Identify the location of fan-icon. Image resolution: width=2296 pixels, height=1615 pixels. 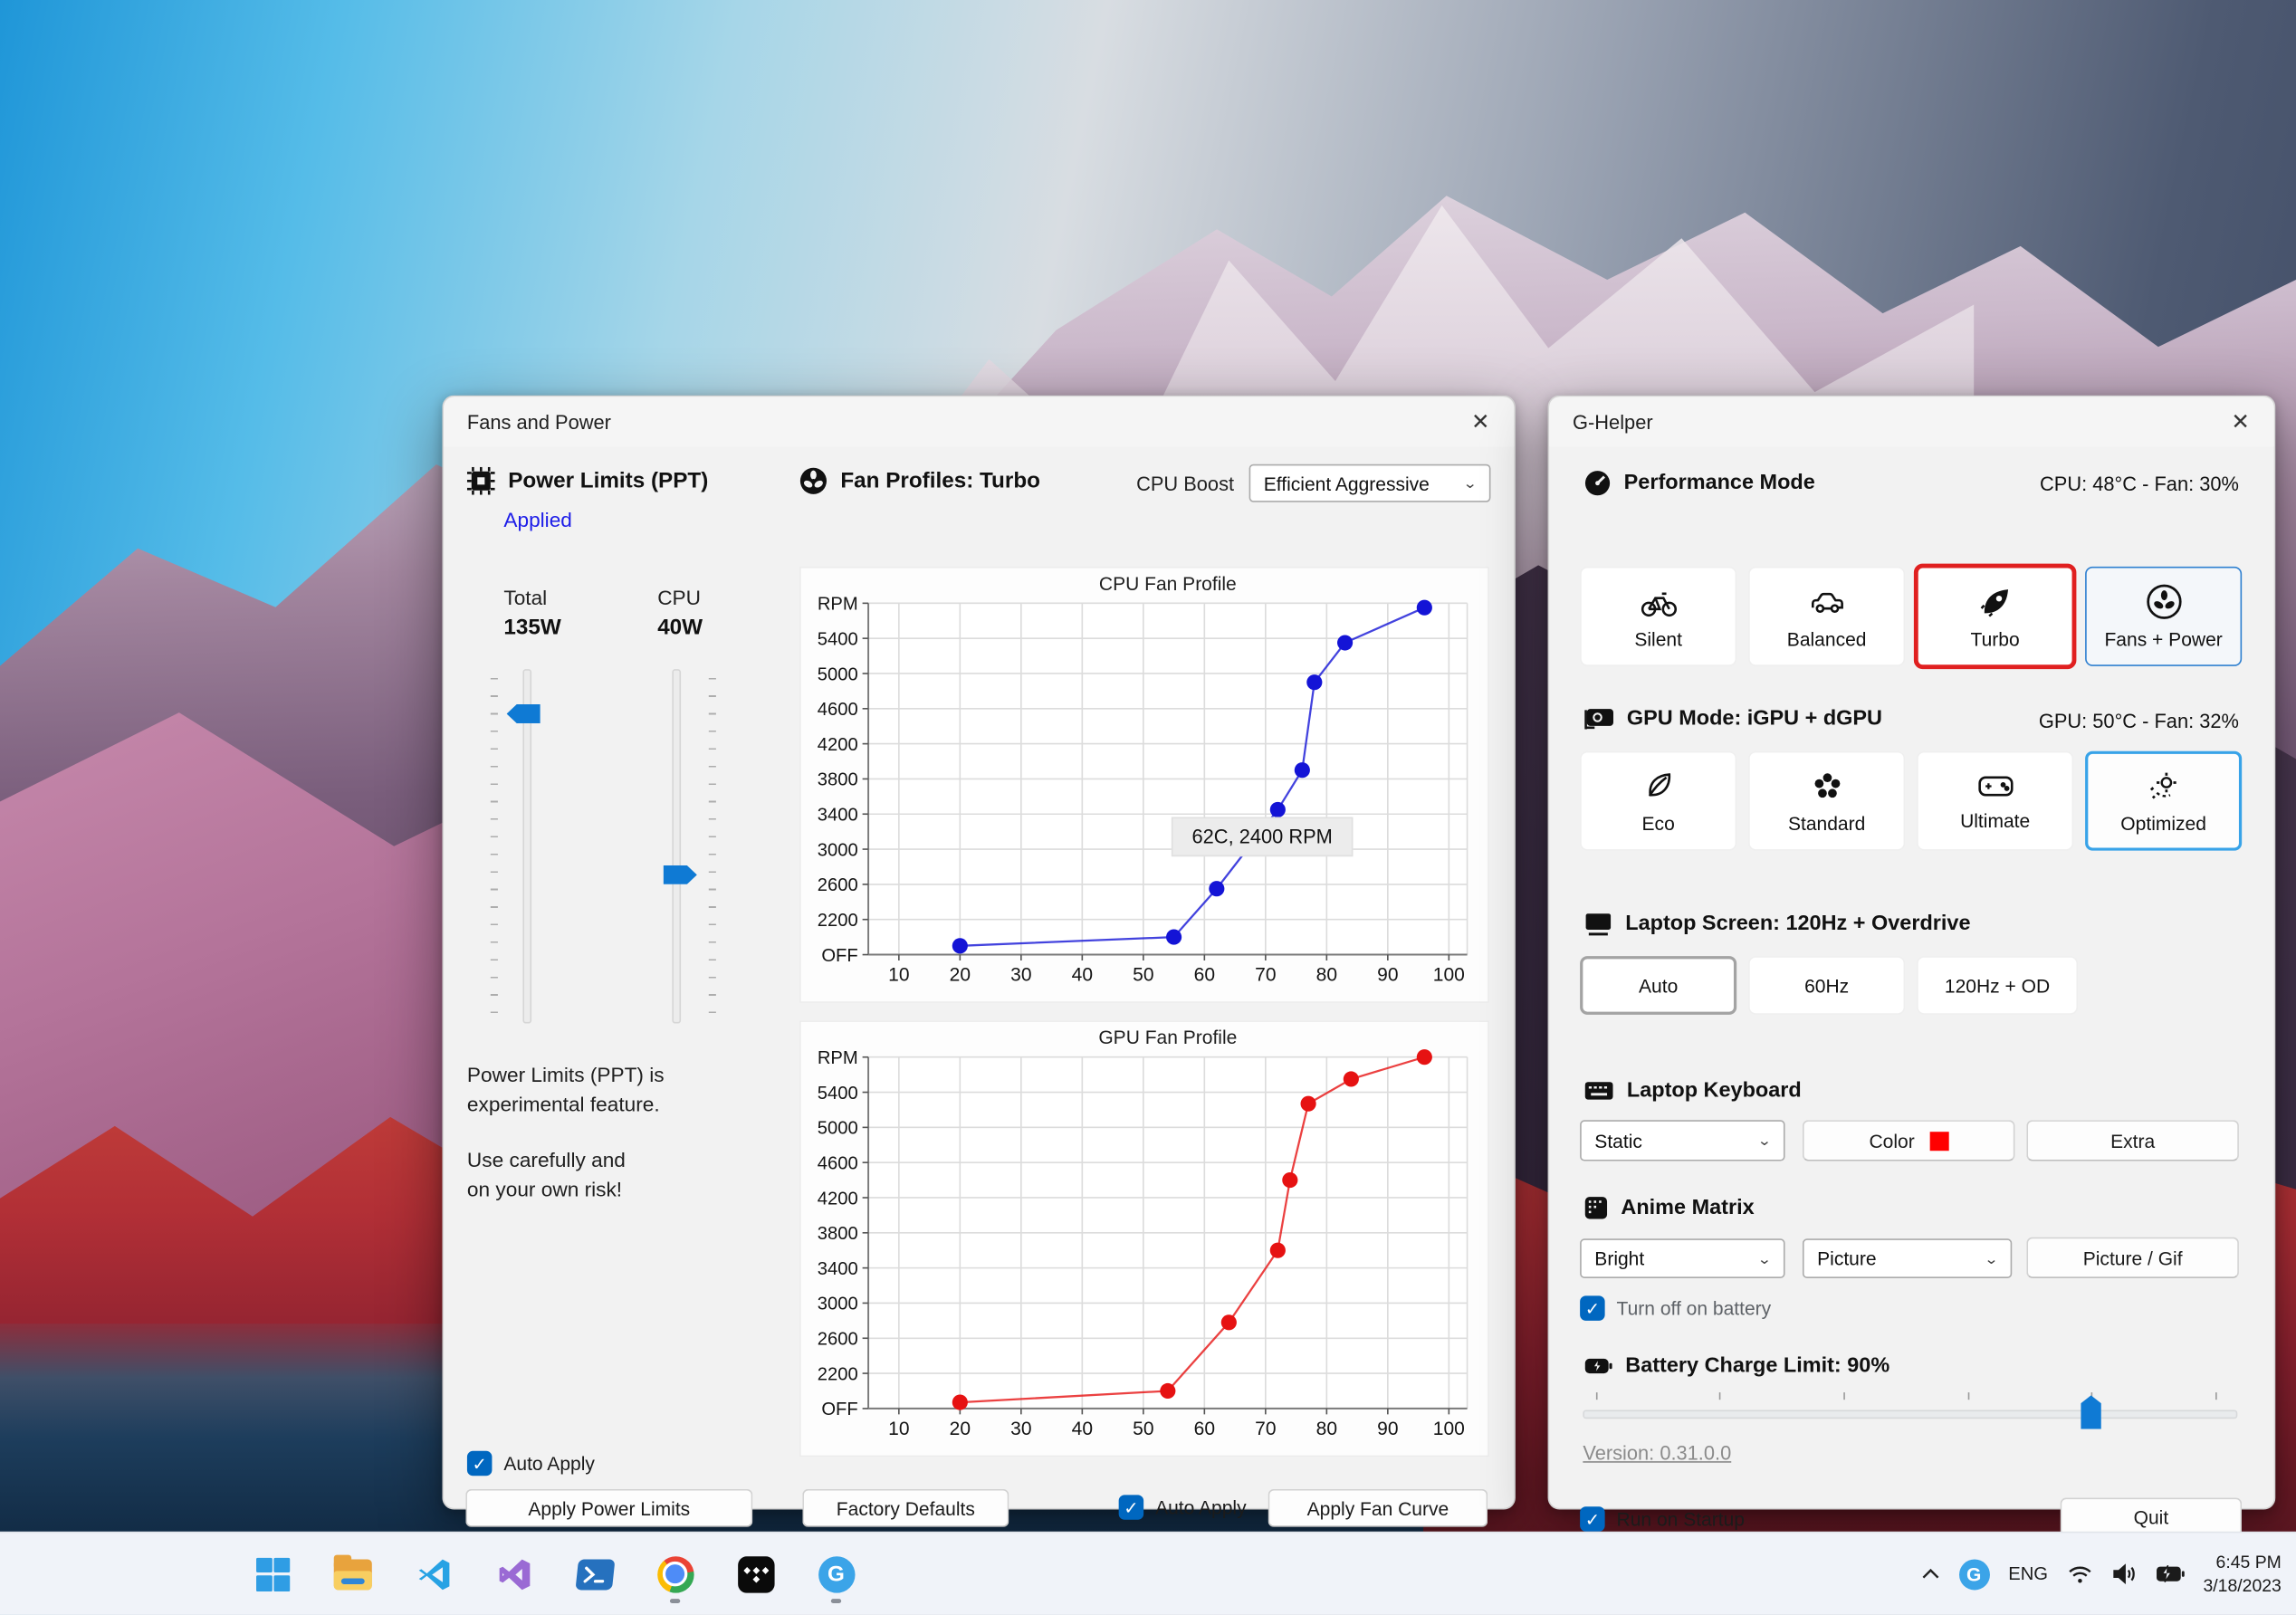
(2164, 602).